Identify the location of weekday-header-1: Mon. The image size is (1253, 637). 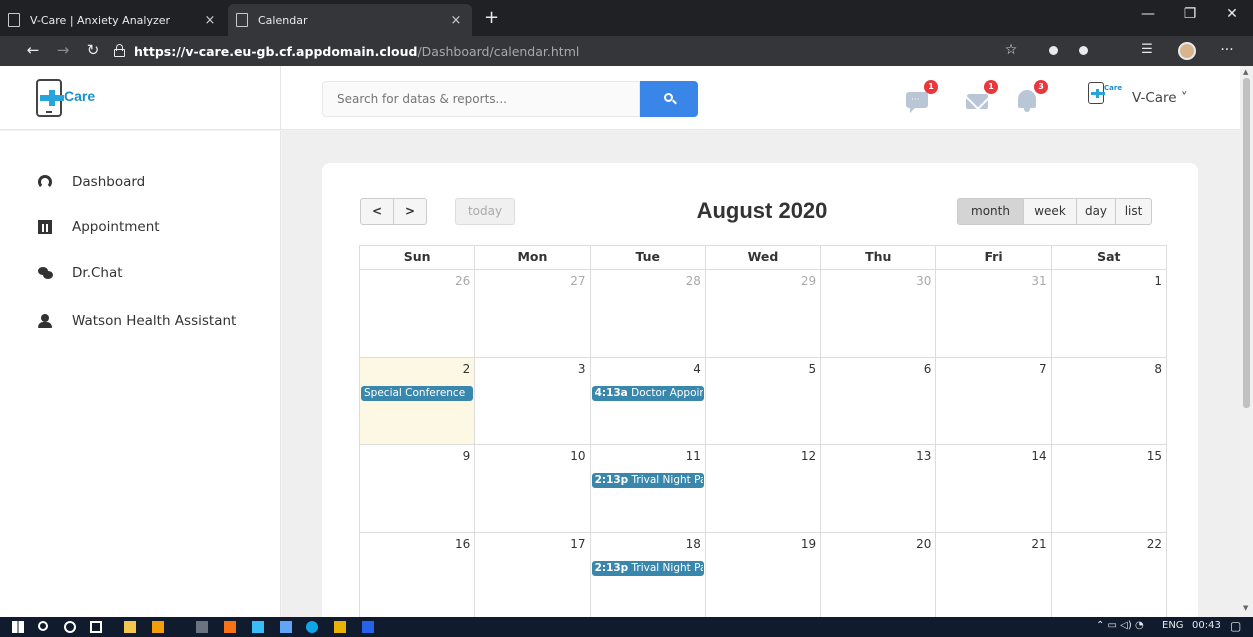
(533, 258).